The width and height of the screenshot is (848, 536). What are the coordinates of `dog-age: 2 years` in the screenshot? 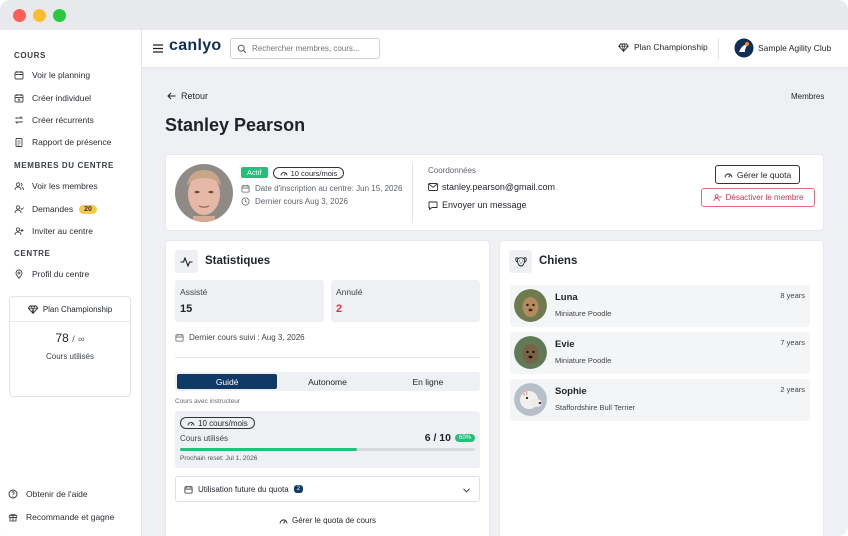 It's located at (792, 389).